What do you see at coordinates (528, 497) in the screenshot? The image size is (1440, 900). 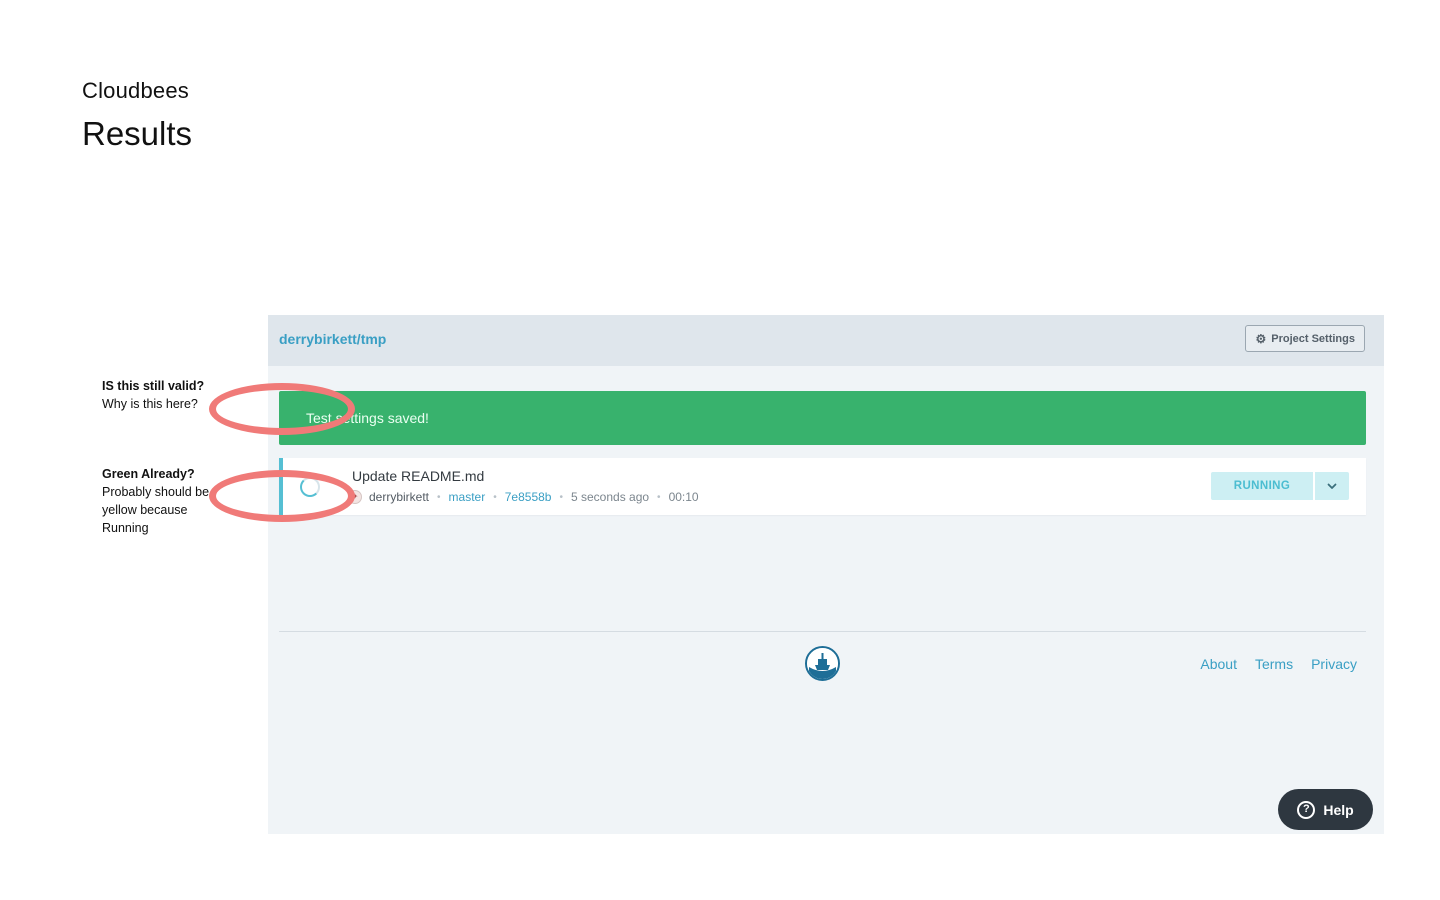 I see `commit-link: 7e8558b` at bounding box center [528, 497].